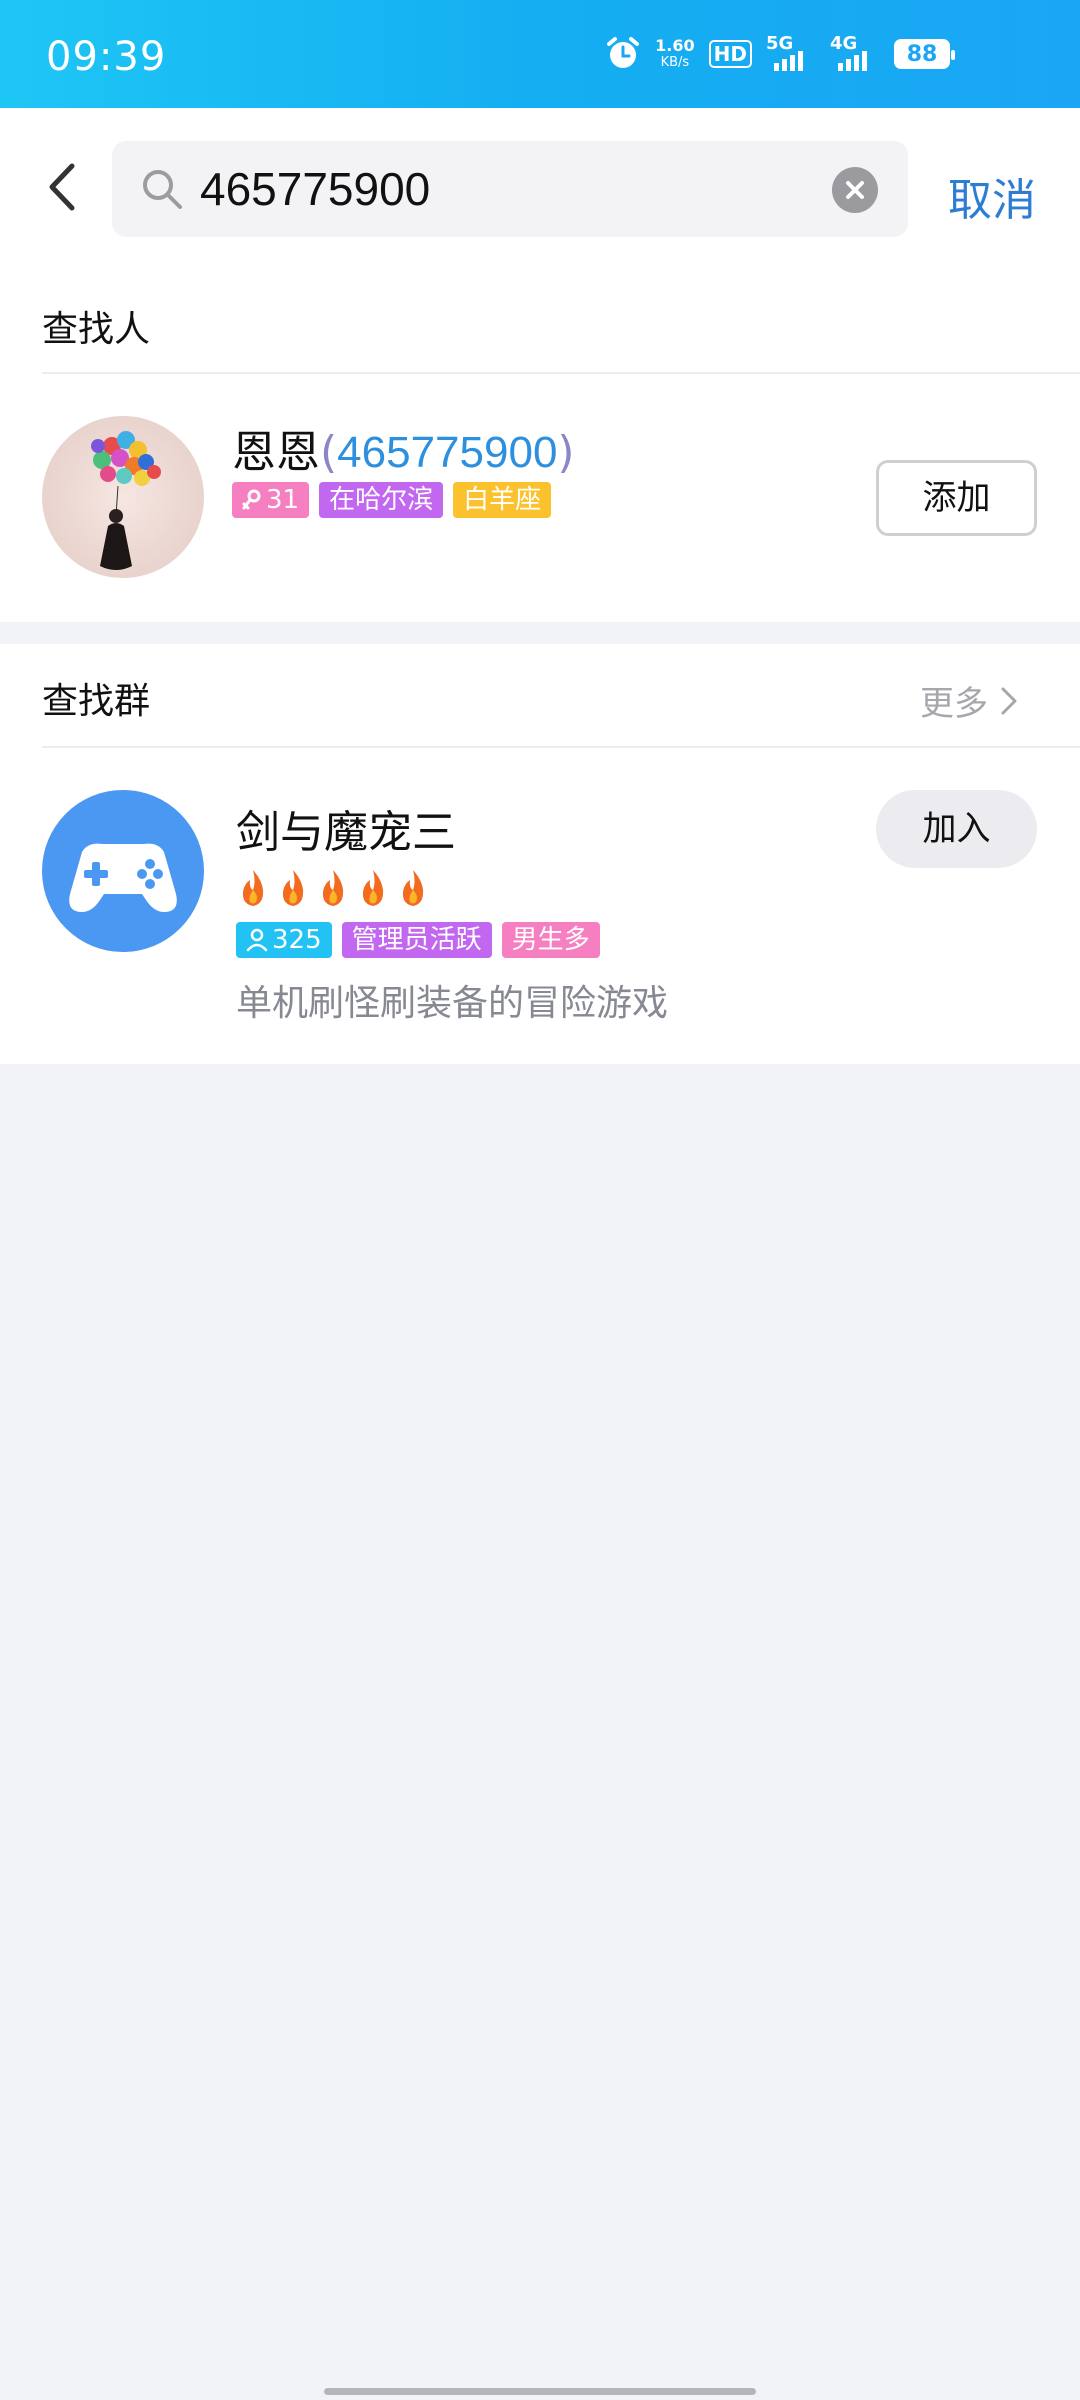  Describe the element at coordinates (550, 940) in the screenshot. I see `gender-badge: 男生多` at that location.